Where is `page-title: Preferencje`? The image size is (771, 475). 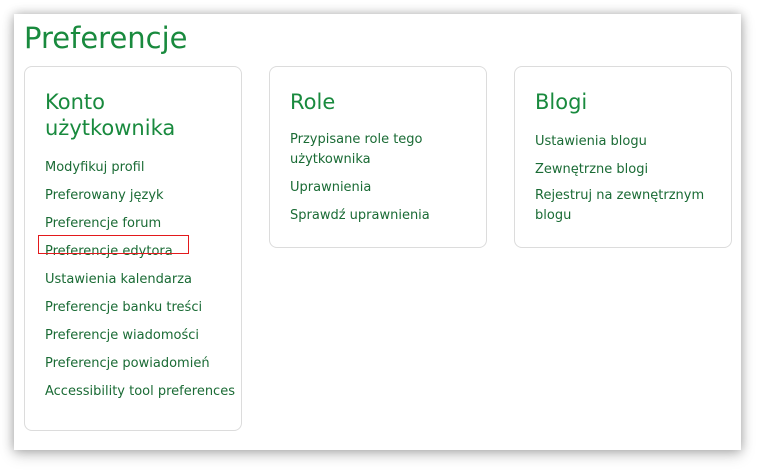 page-title: Preferencje is located at coordinates (106, 38).